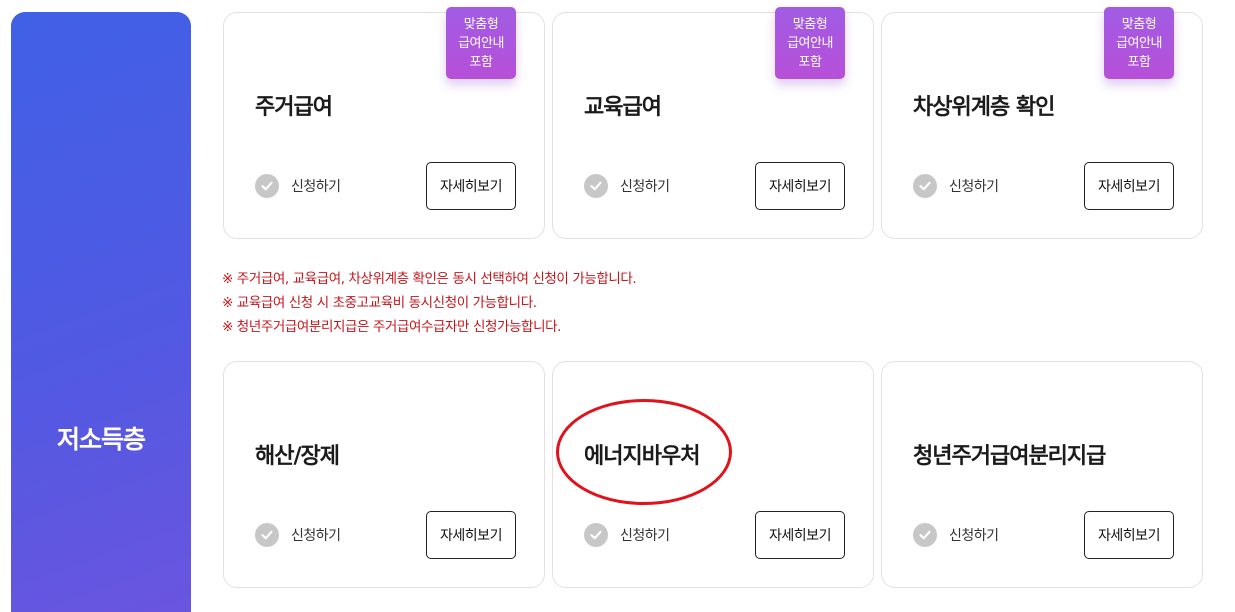  Describe the element at coordinates (642, 456) in the screenshot. I see `card-title: 에너지바우처` at that location.